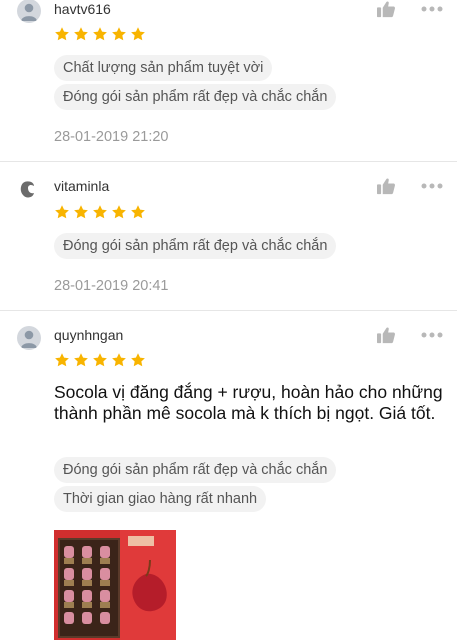 The width and height of the screenshot is (457, 640). Describe the element at coordinates (111, 286) in the screenshot. I see `review-timestamp: 28-01-2019 20:41` at that location.